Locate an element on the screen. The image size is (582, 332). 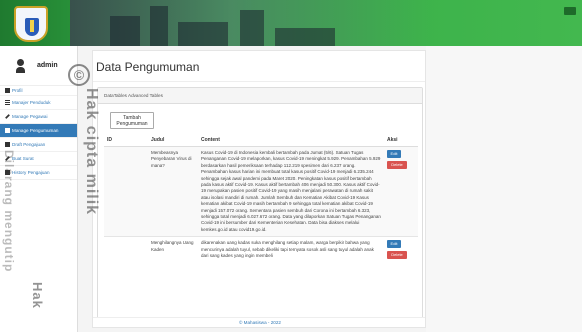
footer-copyright: © Mahasiswa - 2022 is located at coordinates (259, 322).